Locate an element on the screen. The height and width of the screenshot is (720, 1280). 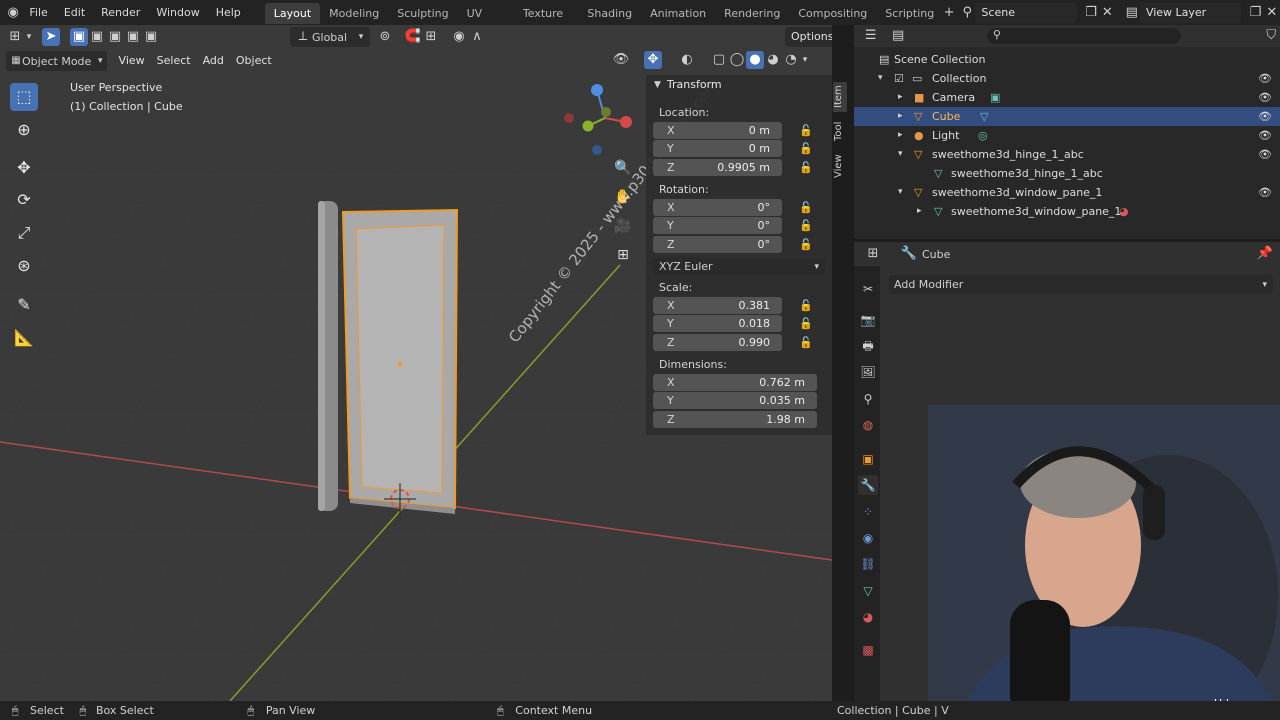
outliner-row-cube: ▸ ▽ Cube ▽ 👁 is located at coordinates (1067, 116).